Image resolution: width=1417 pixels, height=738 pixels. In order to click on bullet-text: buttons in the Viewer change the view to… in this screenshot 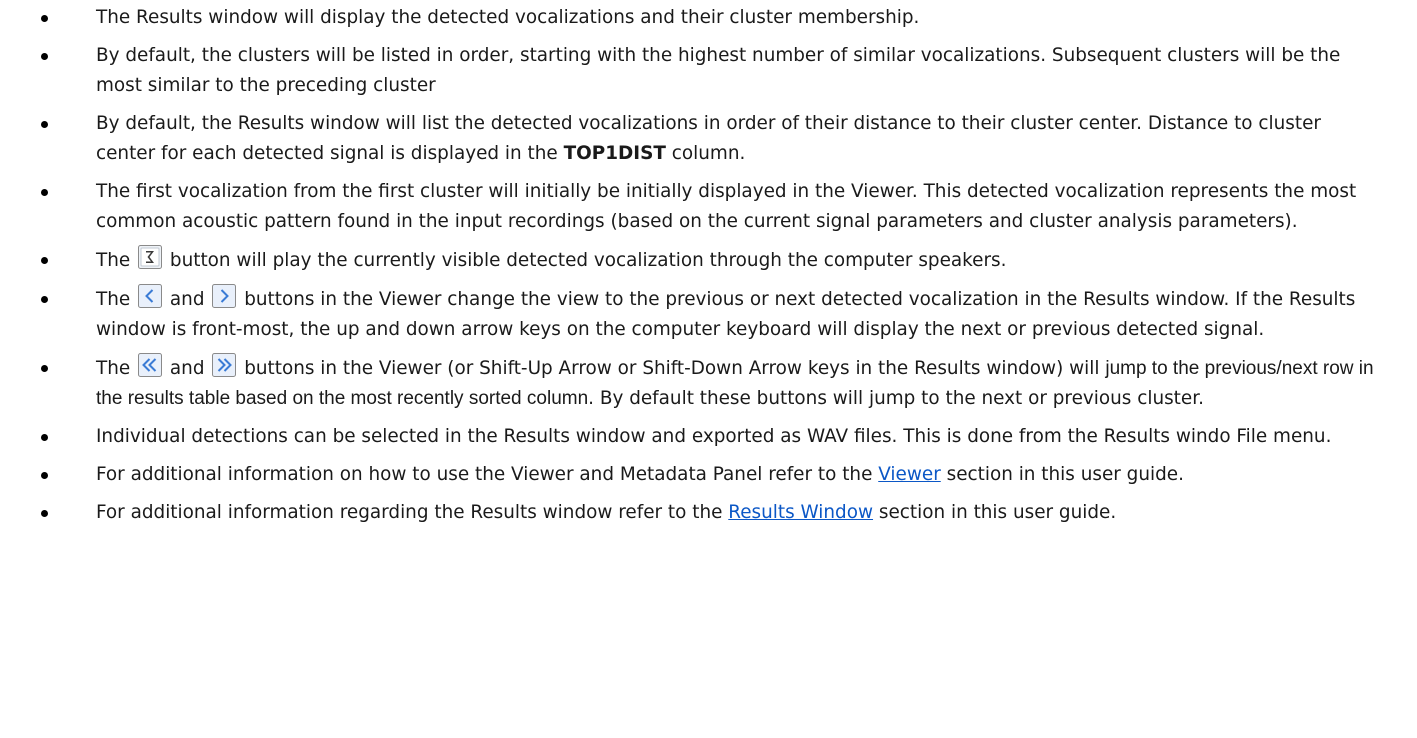, I will do `click(726, 314)`.